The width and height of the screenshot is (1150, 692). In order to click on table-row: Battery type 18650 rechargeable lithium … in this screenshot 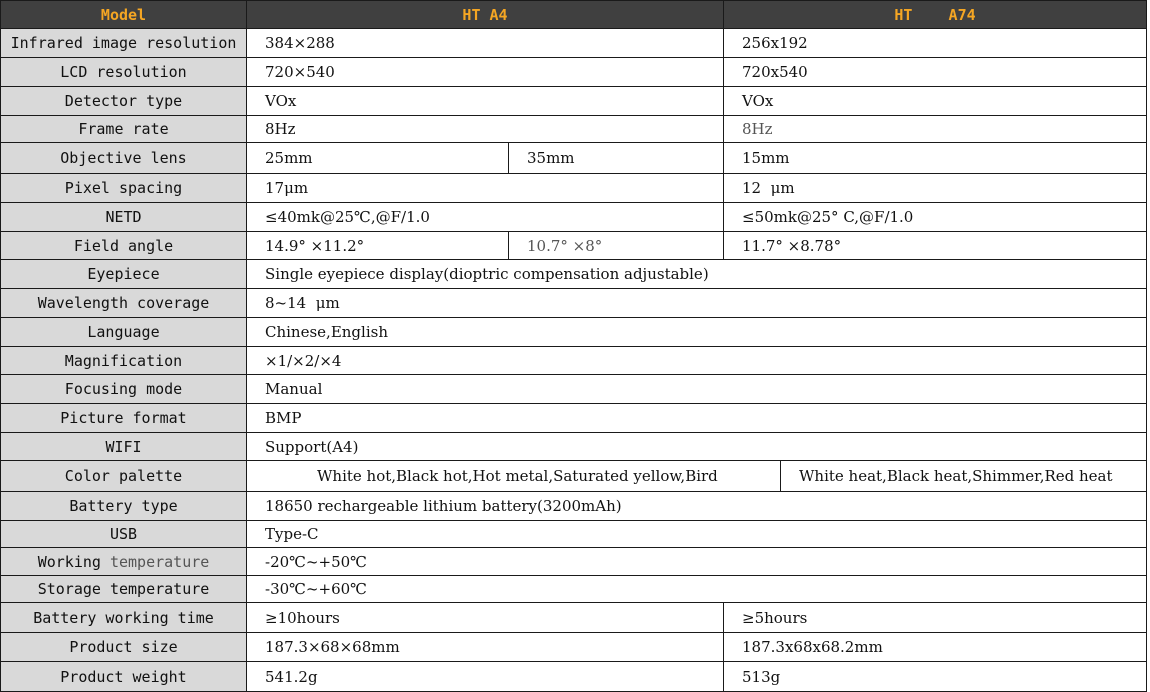, I will do `click(573, 506)`.